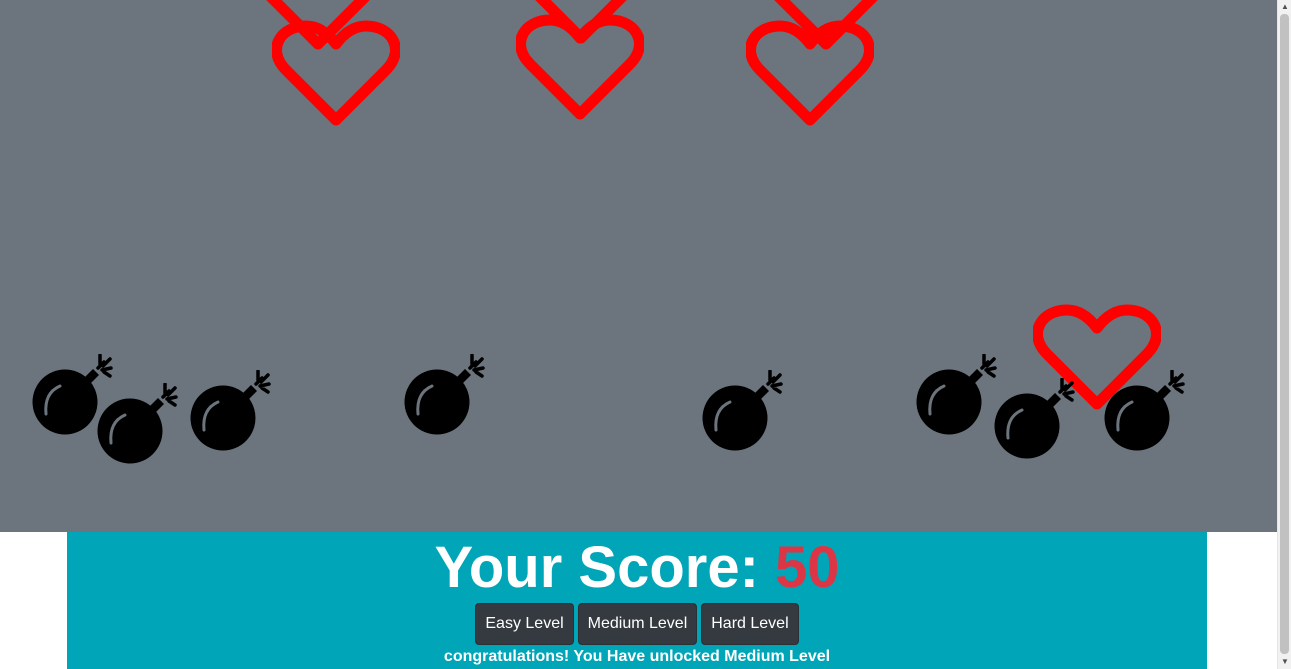 This screenshot has width=1291, height=669. What do you see at coordinates (1284, 7) in the screenshot?
I see `scroll-up-icon: ▲` at bounding box center [1284, 7].